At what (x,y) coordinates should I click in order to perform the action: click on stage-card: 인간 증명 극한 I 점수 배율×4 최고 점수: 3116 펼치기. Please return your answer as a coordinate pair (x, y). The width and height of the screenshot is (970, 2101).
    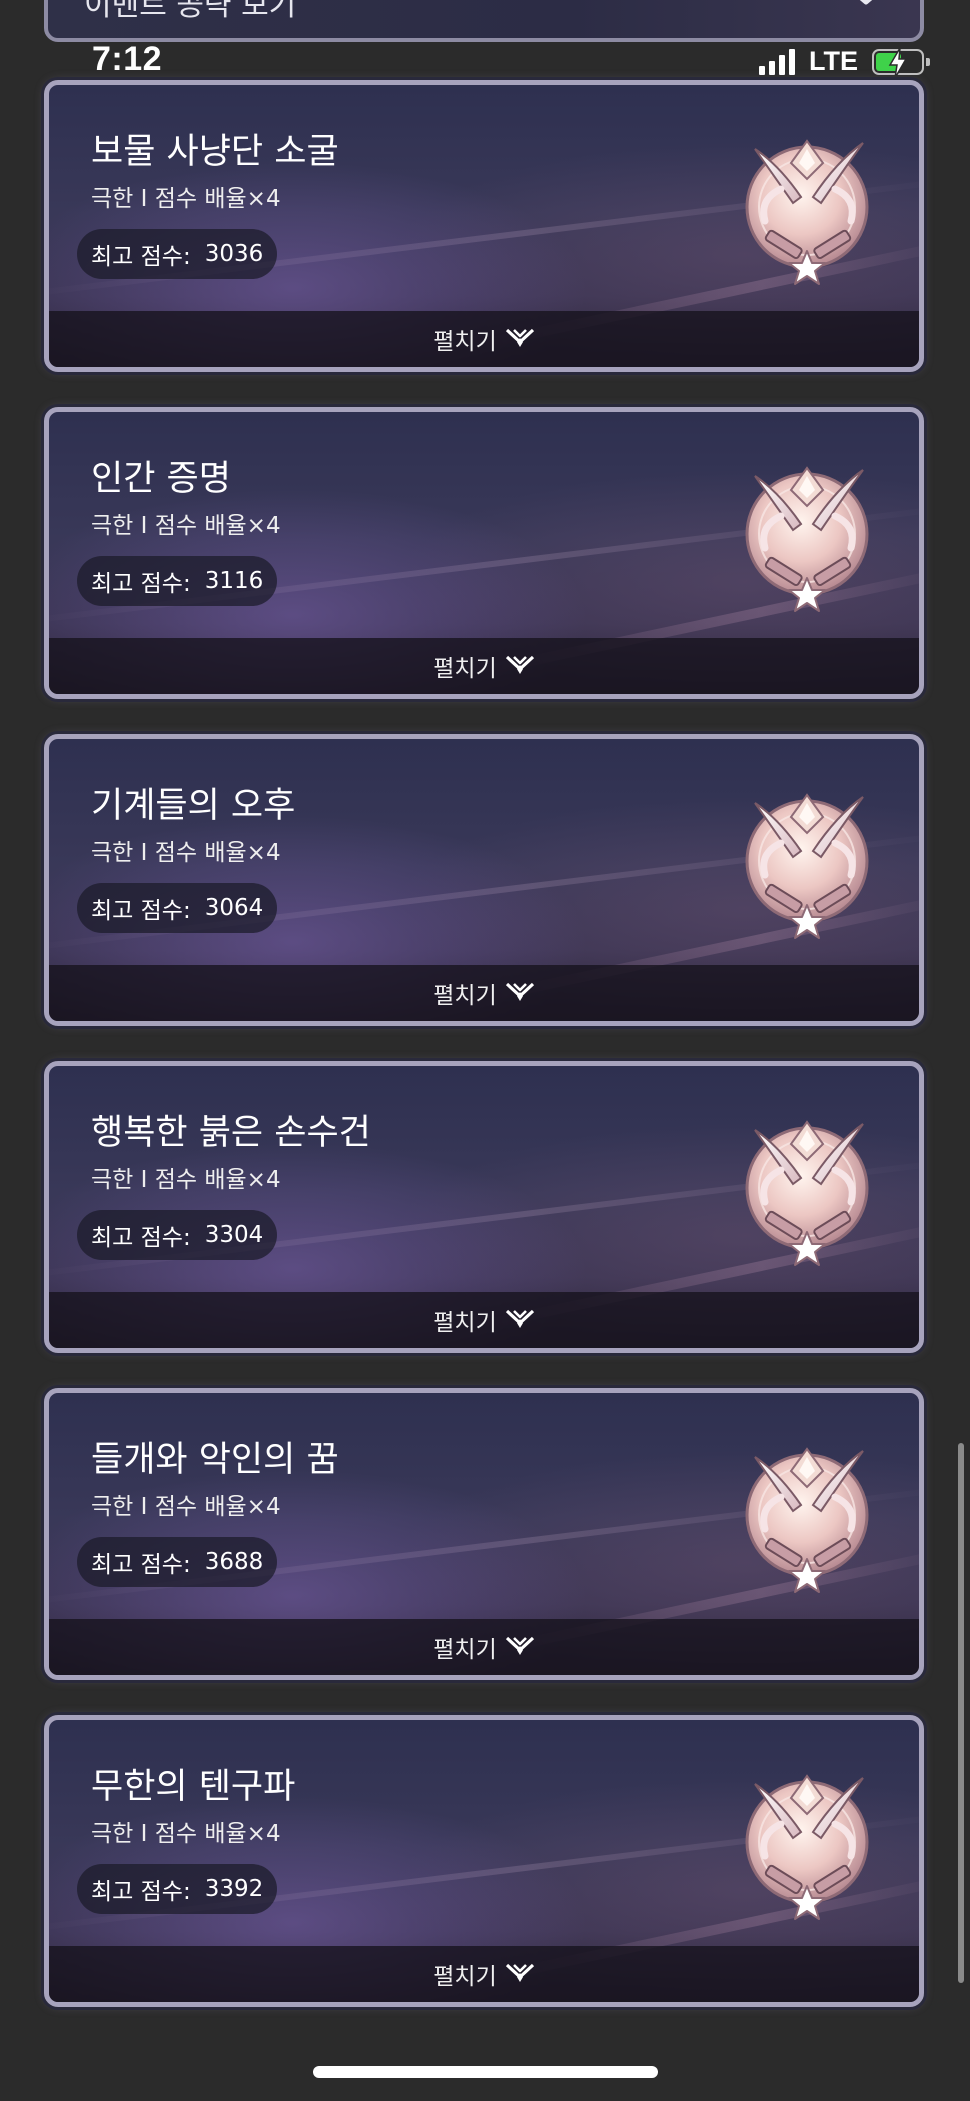
    Looking at the image, I should click on (484, 553).